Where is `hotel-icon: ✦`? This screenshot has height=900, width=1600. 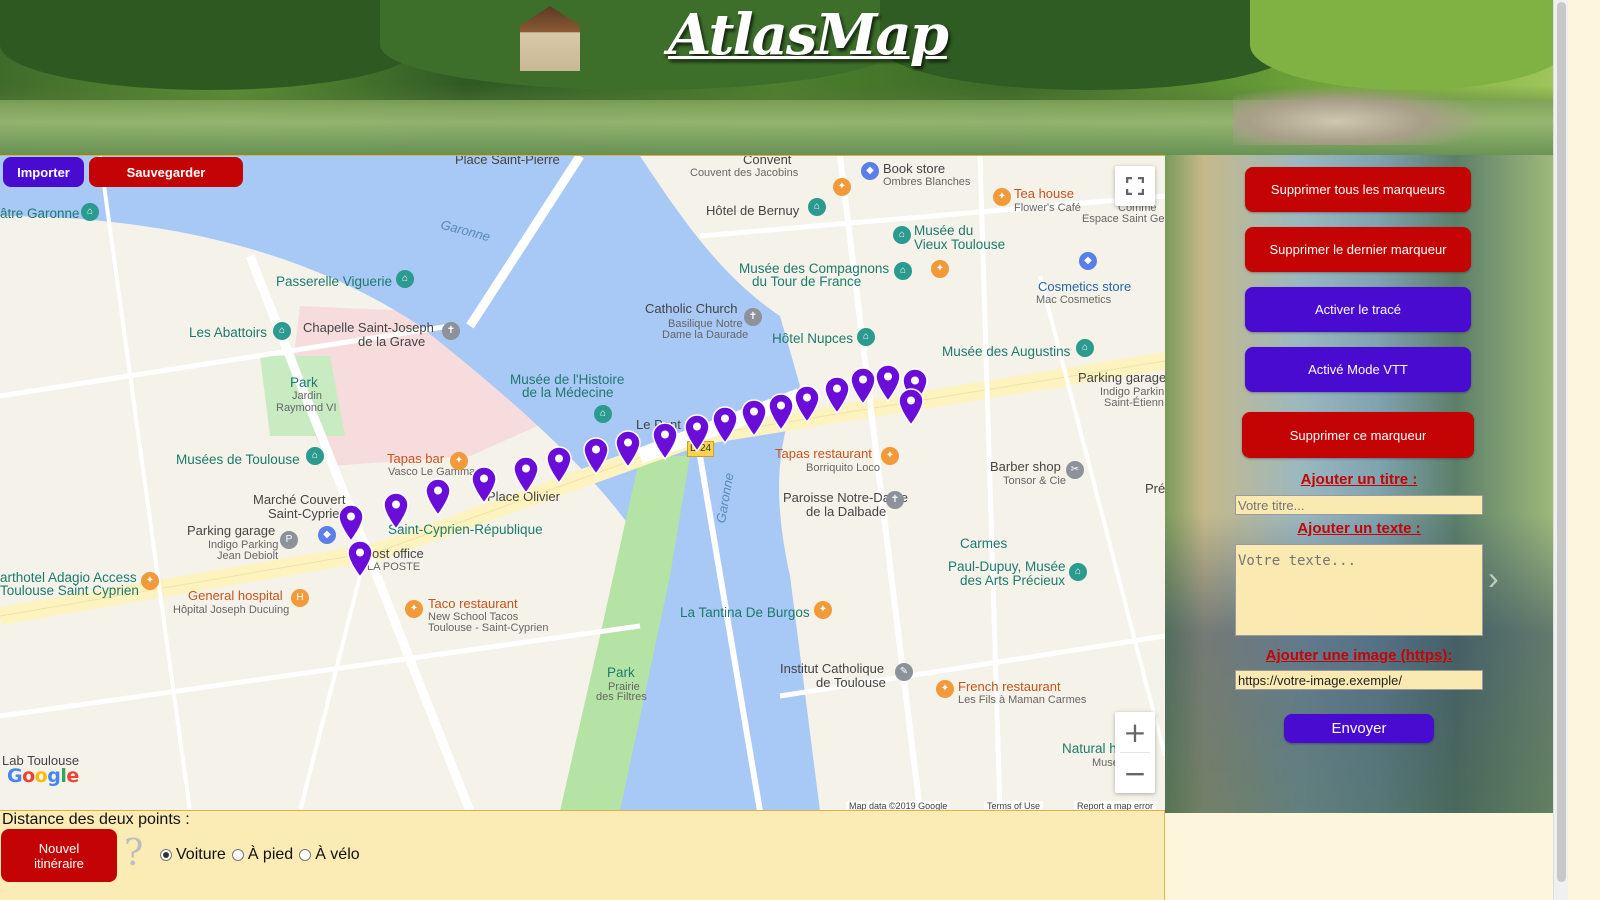
hotel-icon: ✦ is located at coordinates (150, 581).